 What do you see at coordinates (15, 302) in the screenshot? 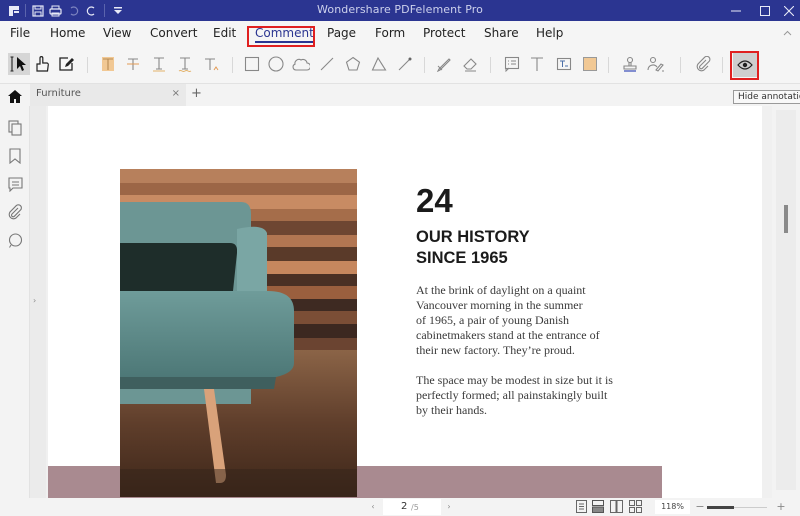
I see `left-sidebar` at bounding box center [15, 302].